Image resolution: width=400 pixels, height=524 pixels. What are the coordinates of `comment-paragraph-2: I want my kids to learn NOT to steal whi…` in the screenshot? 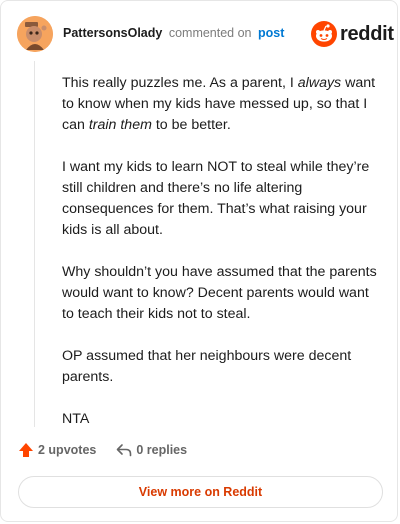 It's located at (216, 198).